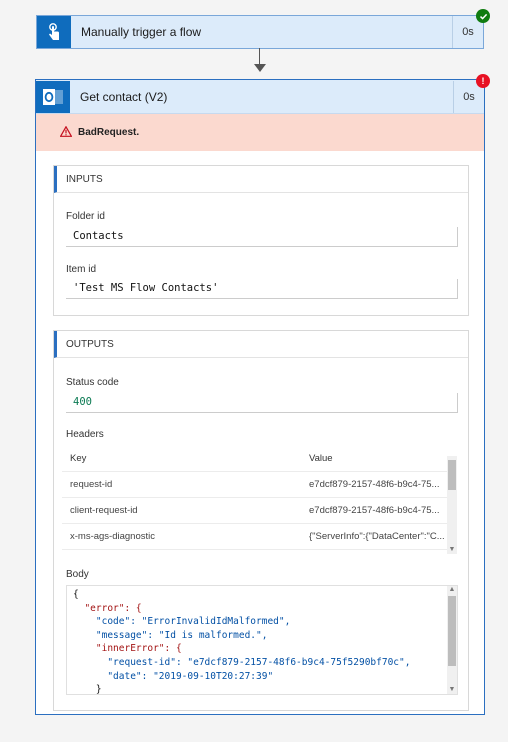 The width and height of the screenshot is (508, 742). I want to click on warning-icon, so click(66, 132).